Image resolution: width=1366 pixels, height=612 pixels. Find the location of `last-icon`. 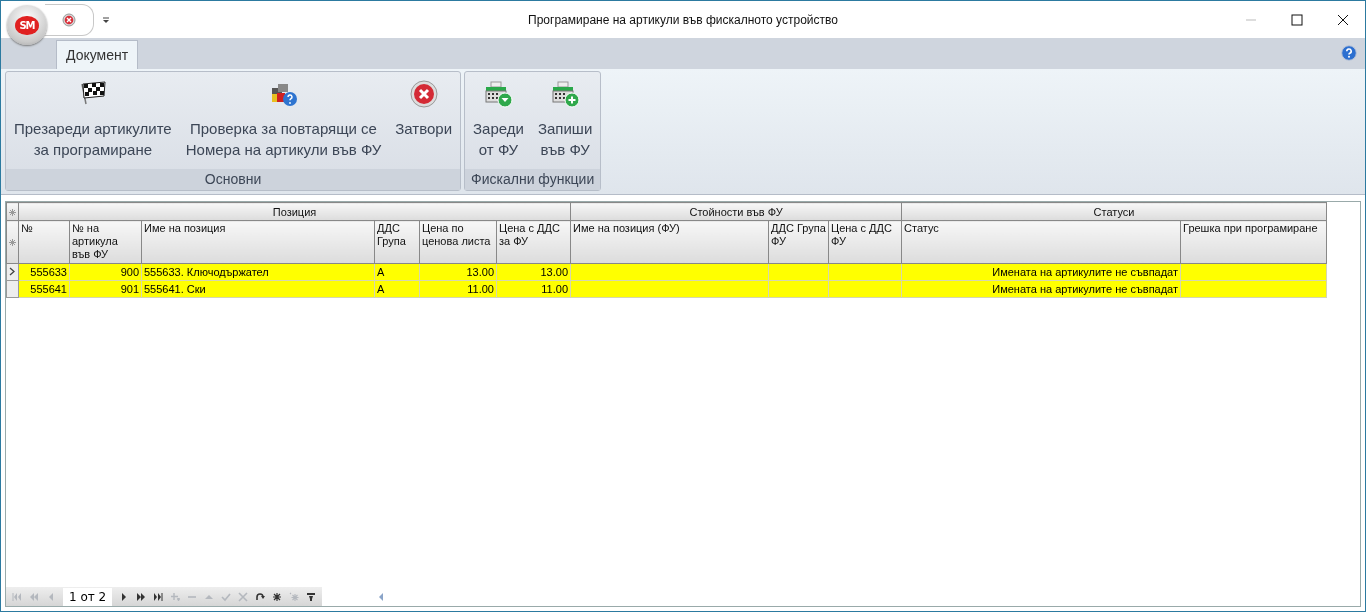

last-icon is located at coordinates (158, 596).